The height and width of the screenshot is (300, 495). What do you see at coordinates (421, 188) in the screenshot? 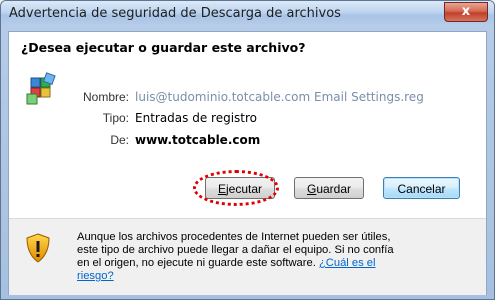
I see `cancel-button: Cancelar` at bounding box center [421, 188].